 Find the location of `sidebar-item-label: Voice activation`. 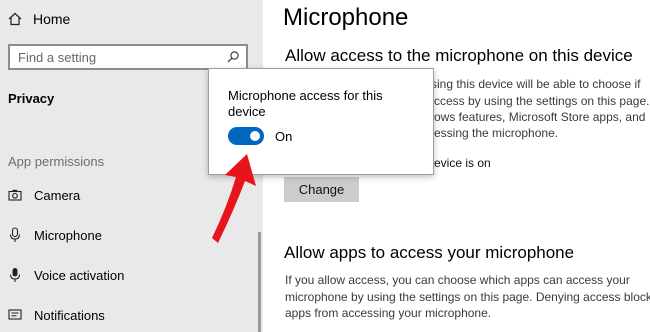

sidebar-item-label: Voice activation is located at coordinates (79, 275).